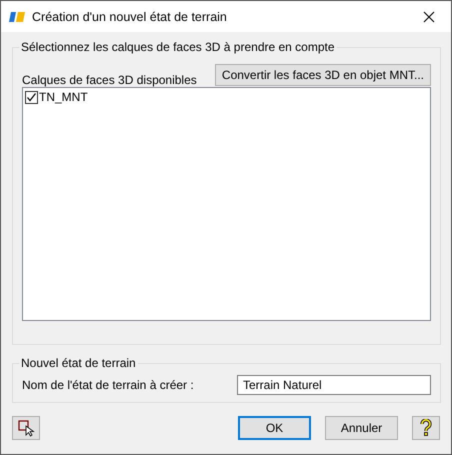 This screenshot has height=455, width=452. What do you see at coordinates (361, 428) in the screenshot?
I see `cancel-button: Annuler` at bounding box center [361, 428].